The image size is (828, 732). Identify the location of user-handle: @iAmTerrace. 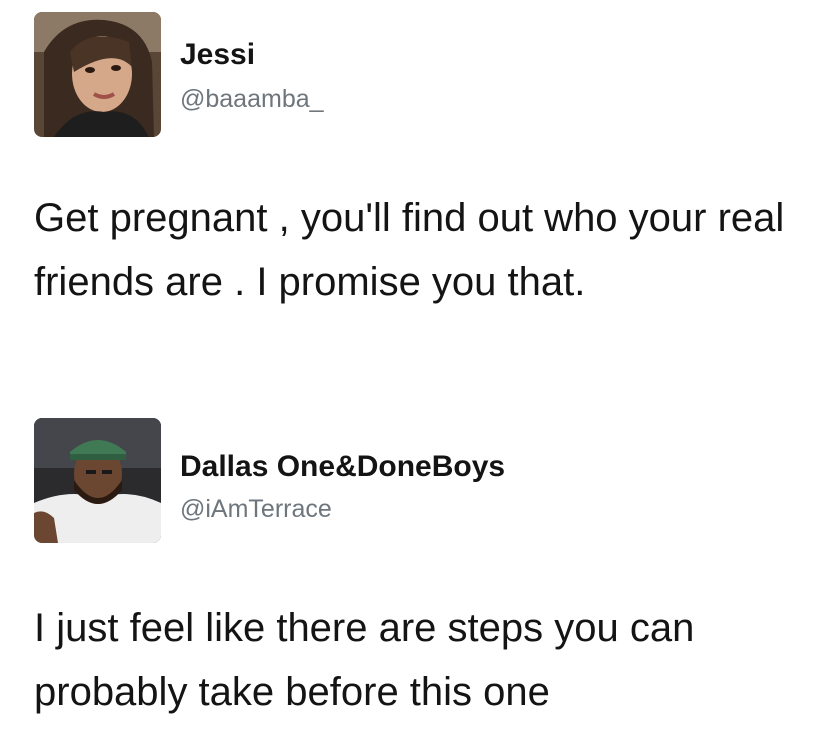
(256, 509).